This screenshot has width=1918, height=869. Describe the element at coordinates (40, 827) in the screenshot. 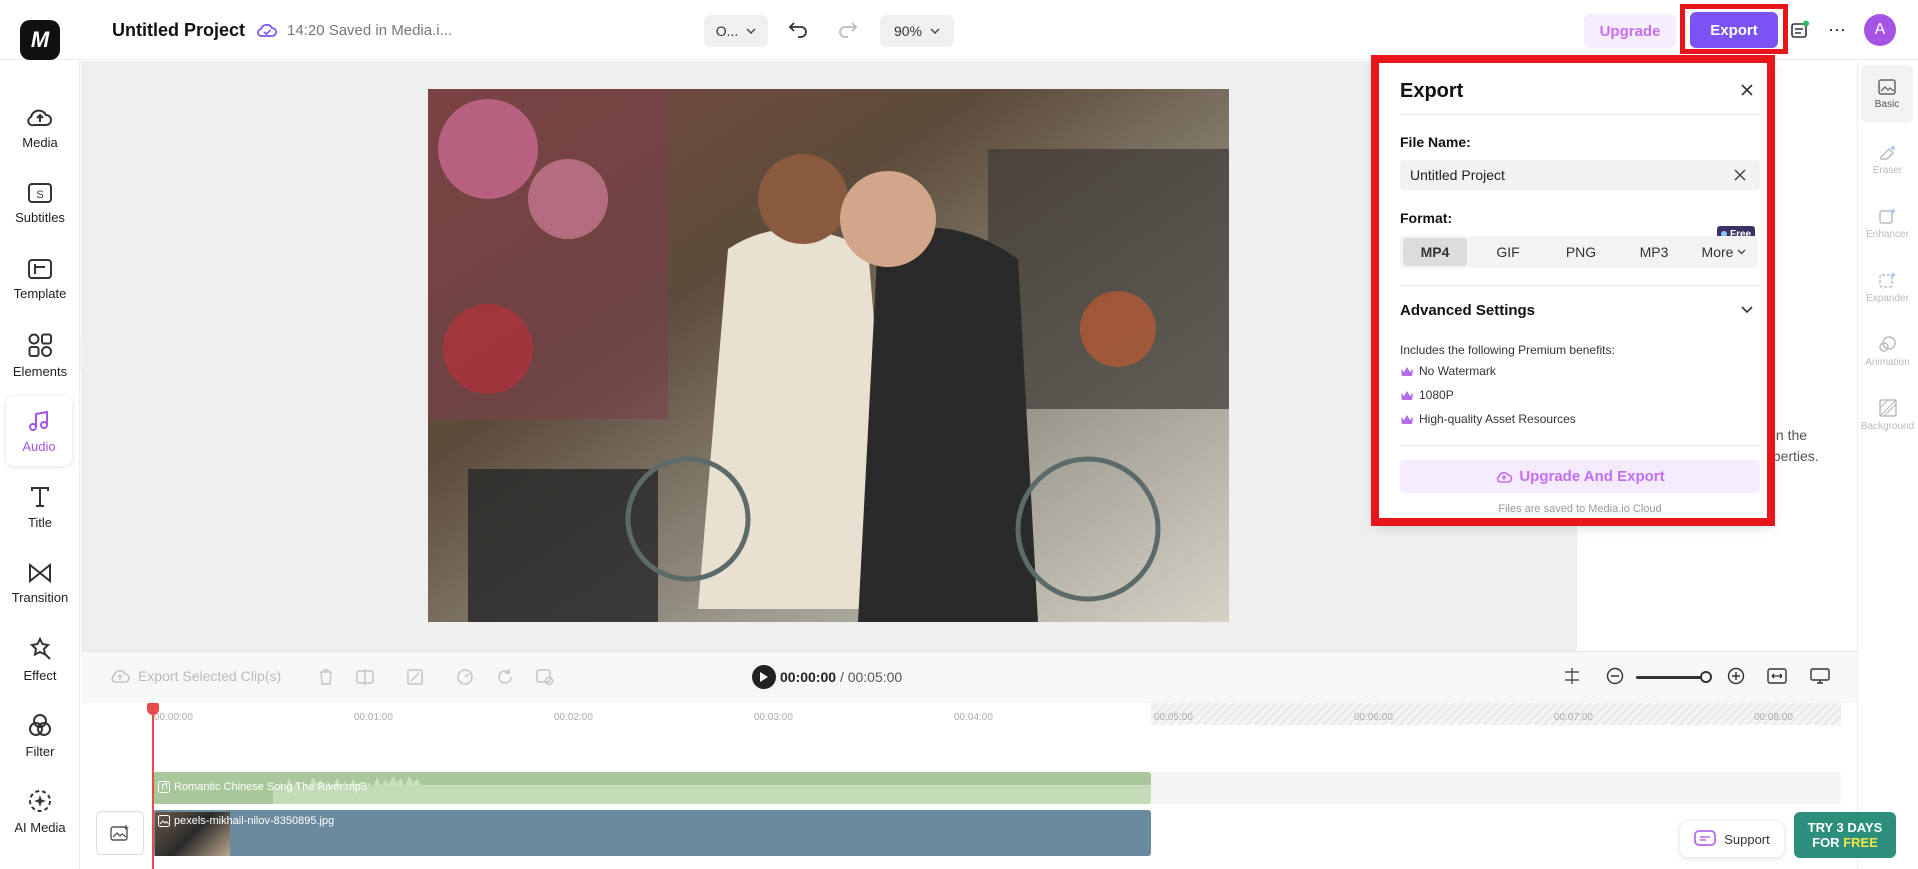

I see `sidebar-item-label: AI Media` at that location.